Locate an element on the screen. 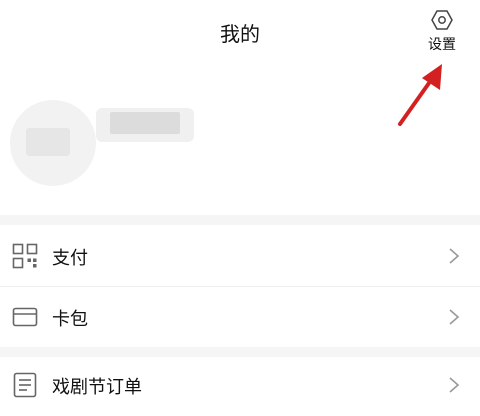 Image resolution: width=480 pixels, height=416 pixels. menu-item-label: 戏剧节订单 is located at coordinates (97, 387).